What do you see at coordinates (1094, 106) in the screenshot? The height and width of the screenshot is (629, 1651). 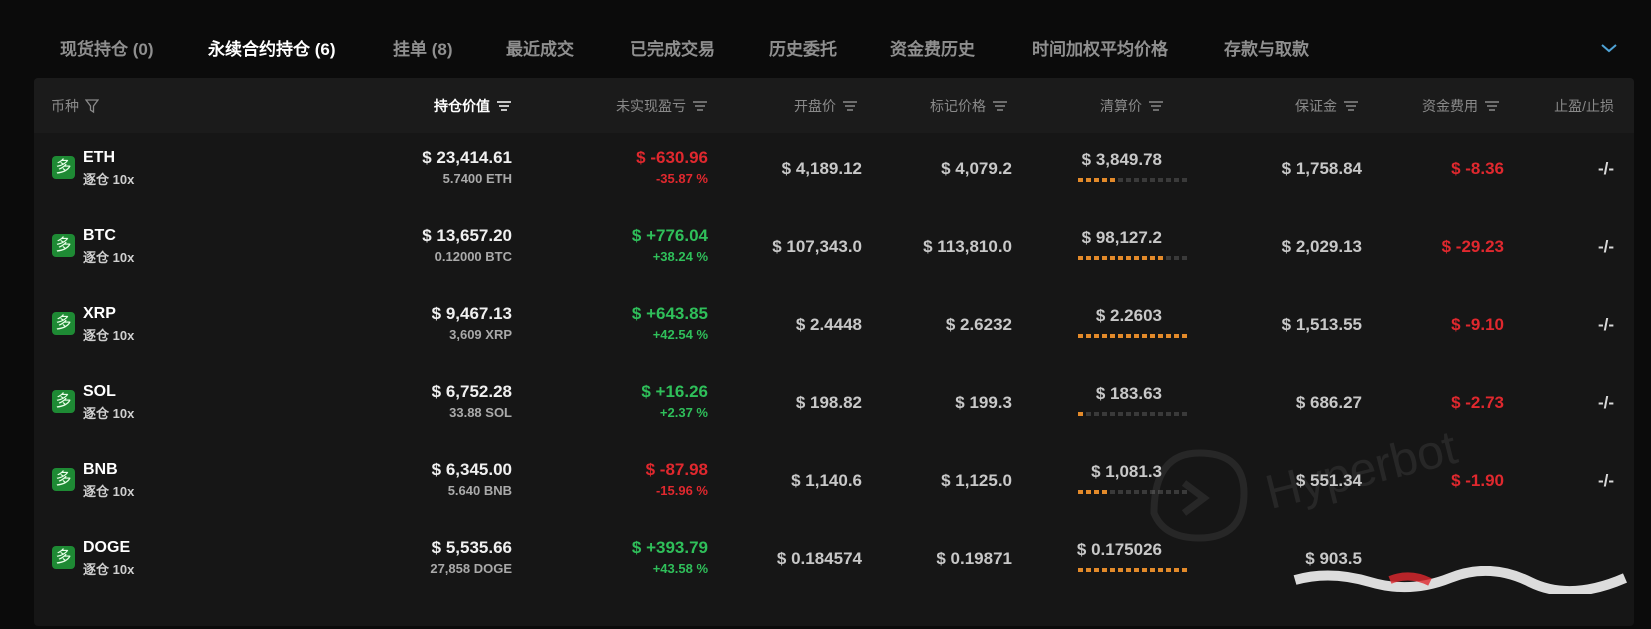 I see `header-liquidation-price: 清算价` at bounding box center [1094, 106].